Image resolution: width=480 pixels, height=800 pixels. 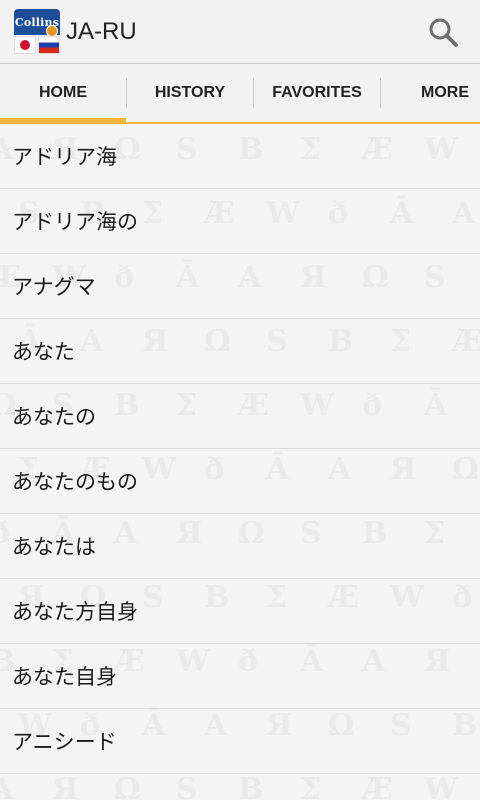 I want to click on magnifier-icon, so click(x=443, y=32).